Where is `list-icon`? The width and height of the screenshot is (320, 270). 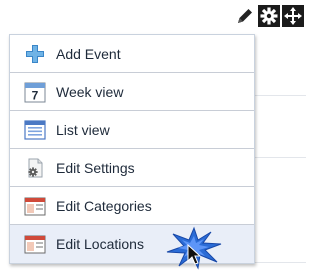
list-icon is located at coordinates (35, 130).